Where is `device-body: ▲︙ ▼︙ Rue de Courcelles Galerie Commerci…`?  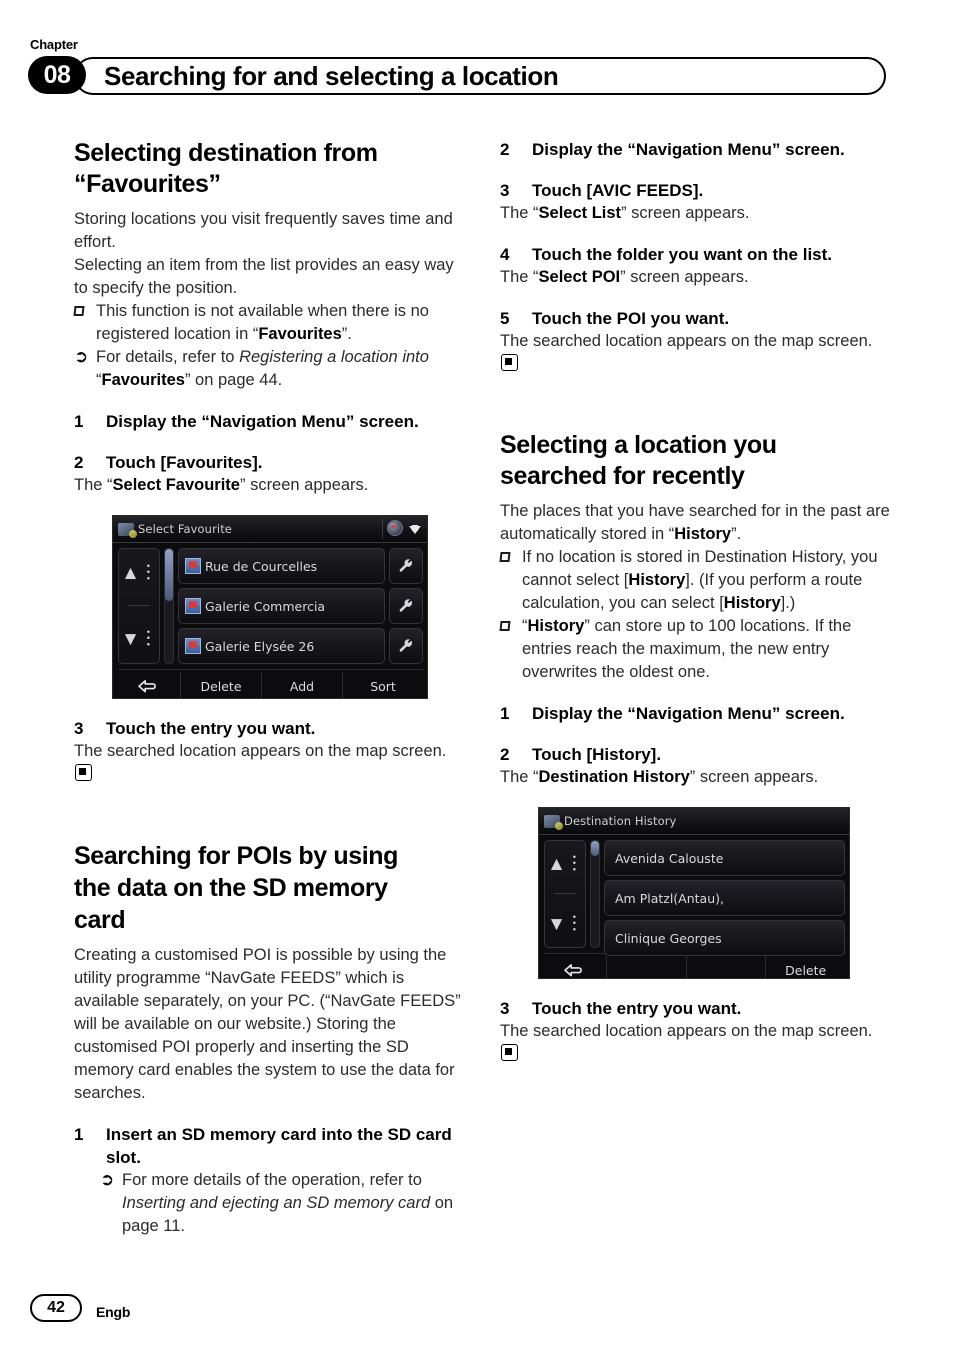
device-body: ▲︙ ▼︙ Rue de Courcelles Galerie Commerci… is located at coordinates (270, 605).